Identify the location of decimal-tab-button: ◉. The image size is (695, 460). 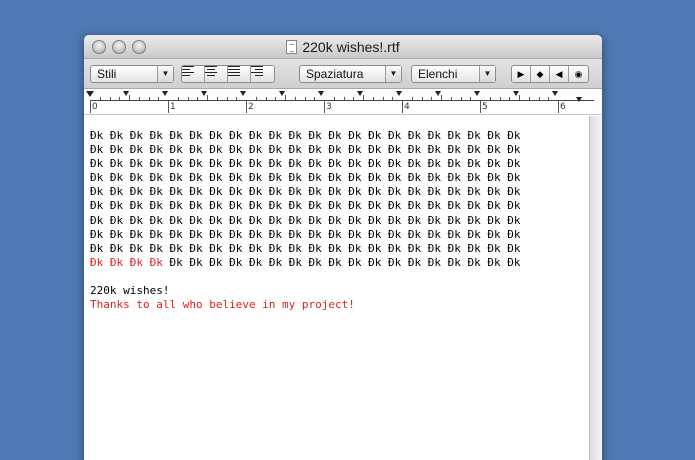
(578, 74).